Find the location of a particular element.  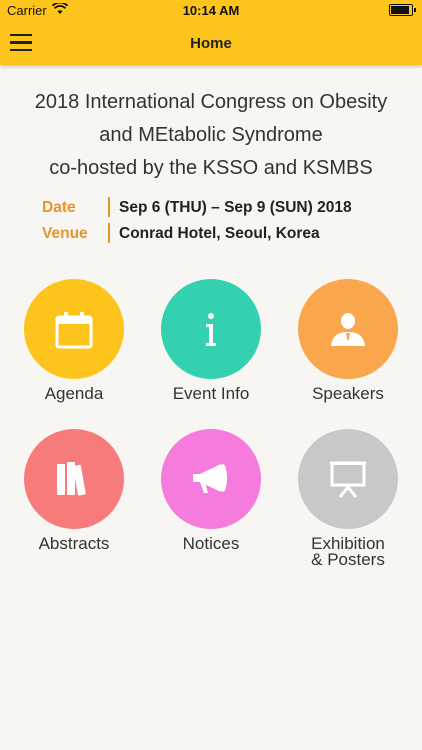

notices-button: Notices is located at coordinates (211, 490).